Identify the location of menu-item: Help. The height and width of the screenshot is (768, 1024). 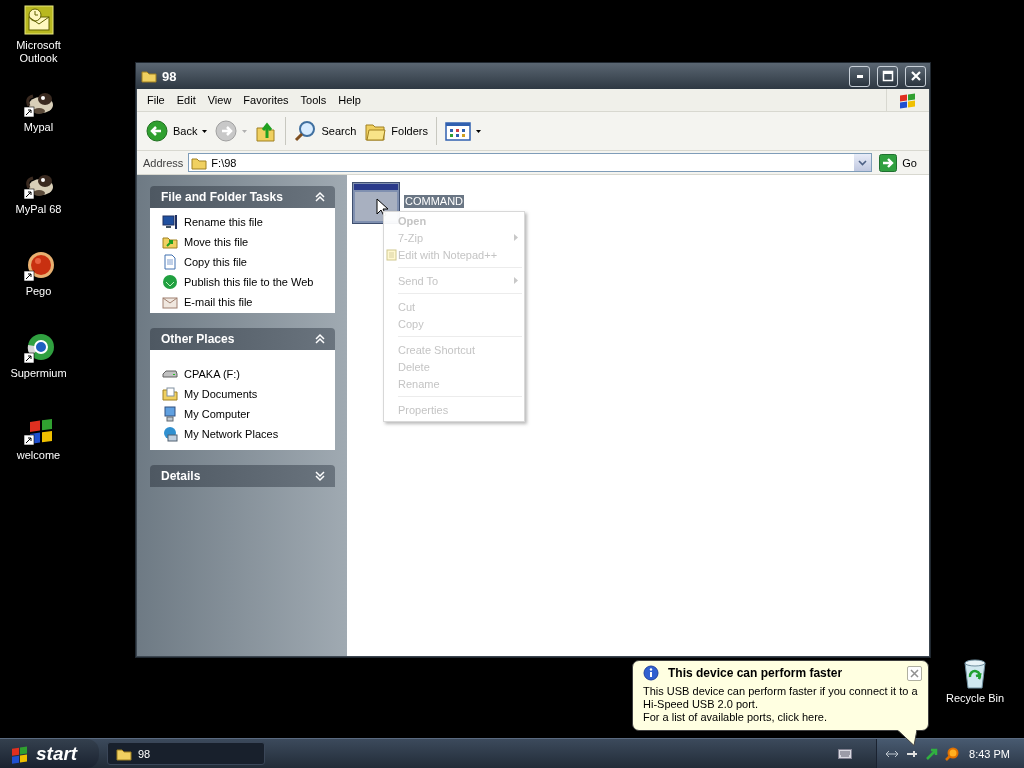
(349, 100).